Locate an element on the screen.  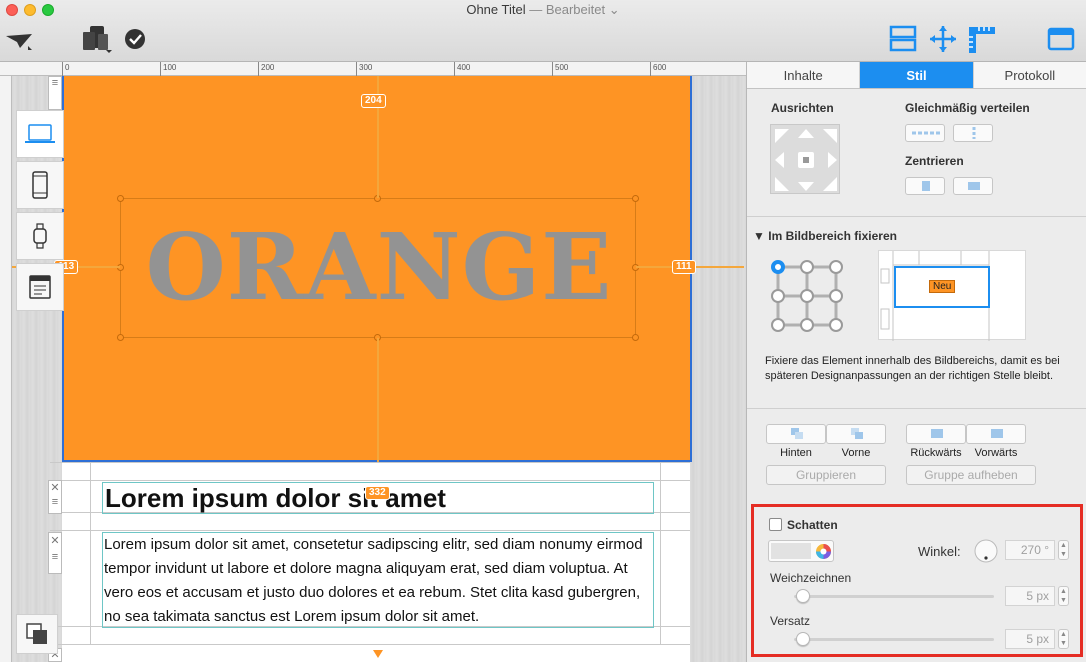
distribute-vertical-button is located at coordinates (973, 133).